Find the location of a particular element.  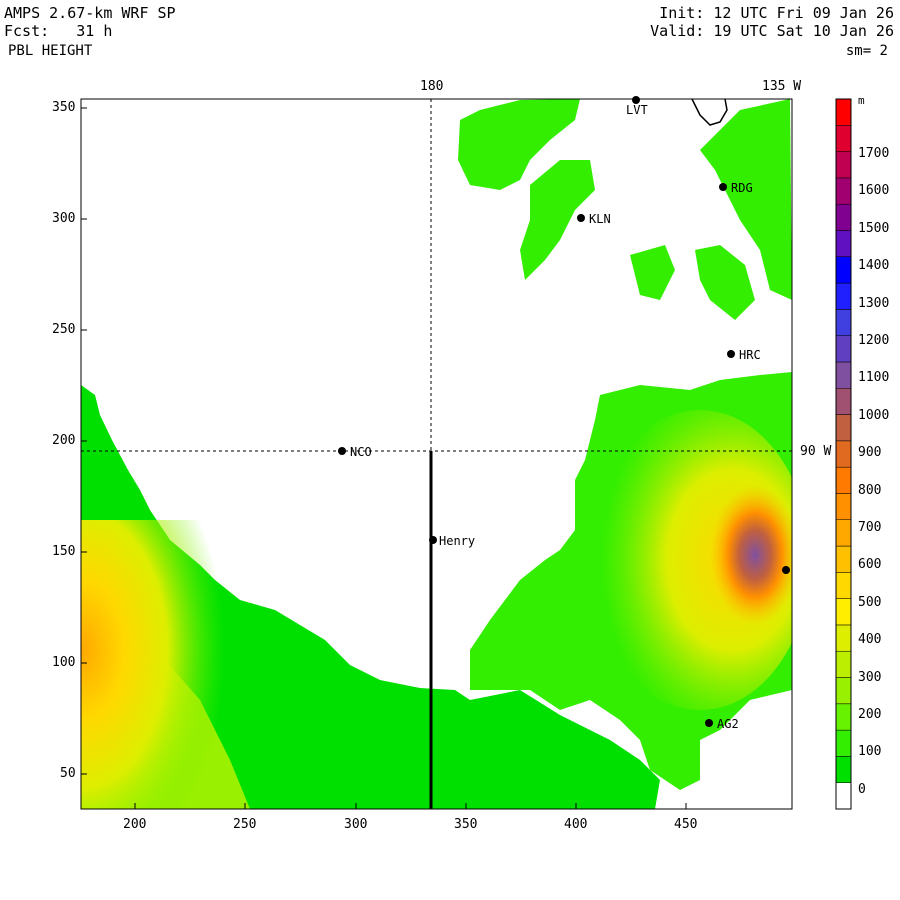

colorbar-unit: m is located at coordinates (861, 100).